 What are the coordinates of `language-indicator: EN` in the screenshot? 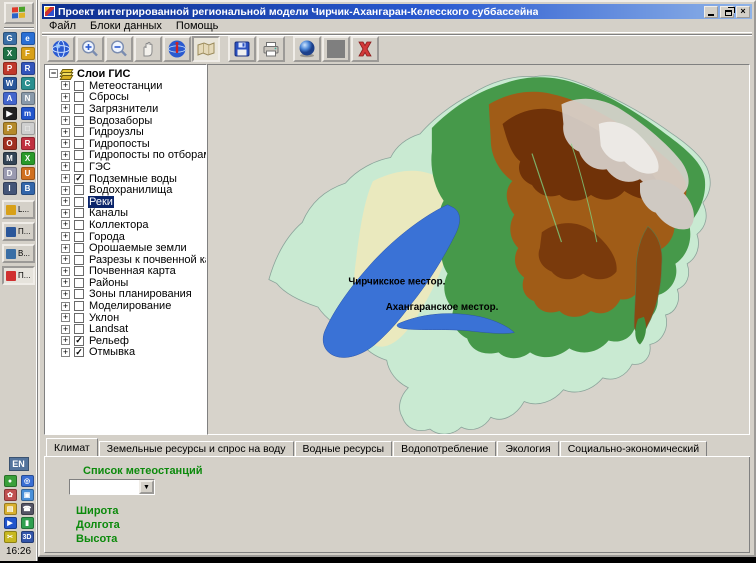 It's located at (18, 464).